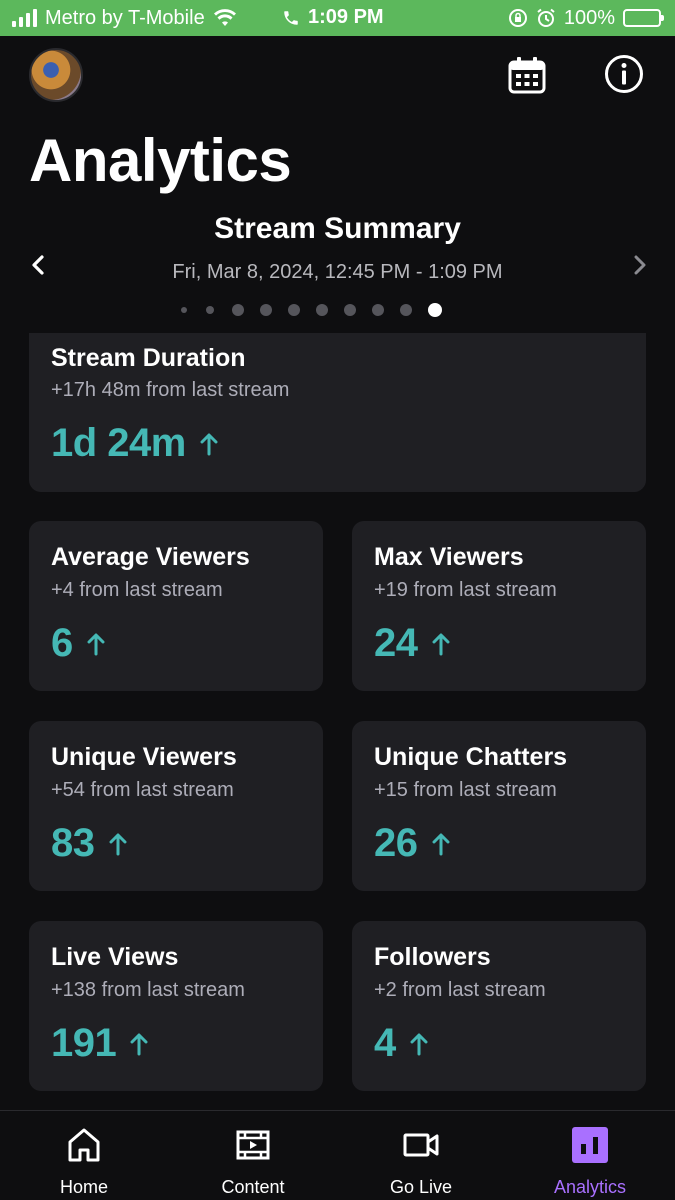 This screenshot has width=675, height=1200. What do you see at coordinates (643, 18) in the screenshot?
I see `battery-icon` at bounding box center [643, 18].